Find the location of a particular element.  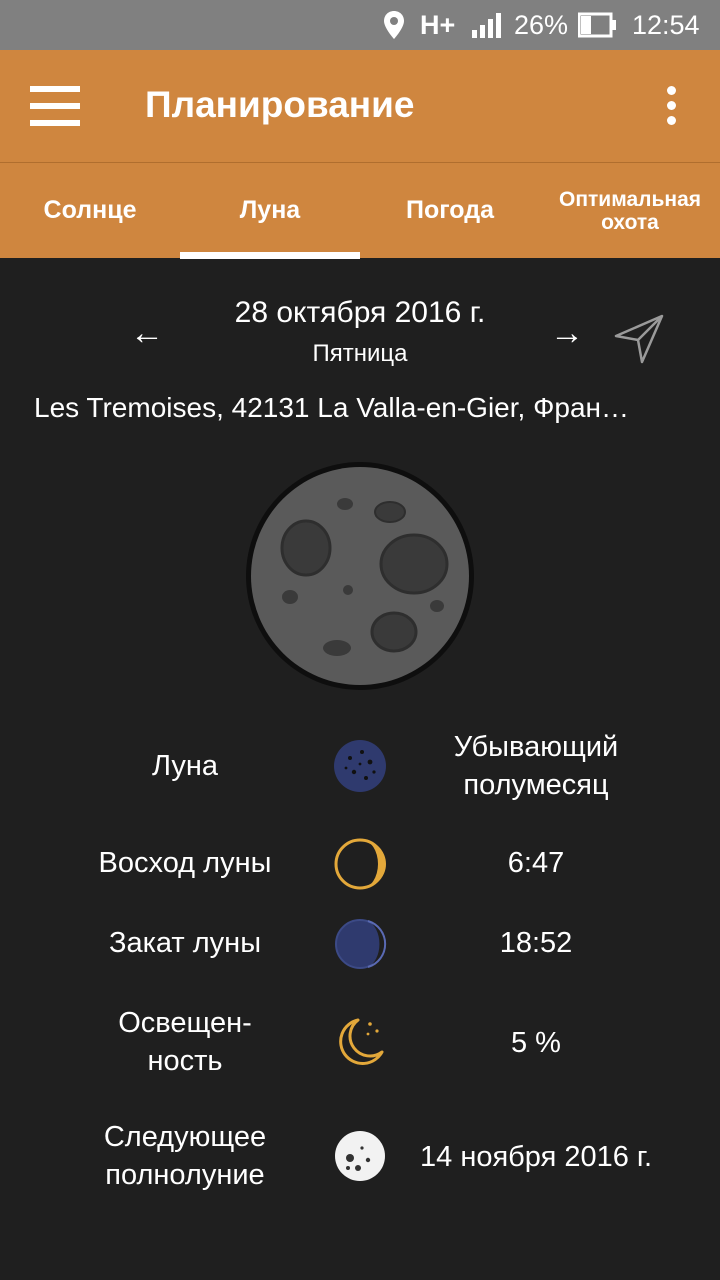

date-navigator: ← 28 октября 2016 г. Пятница → is located at coordinates (360, 335).